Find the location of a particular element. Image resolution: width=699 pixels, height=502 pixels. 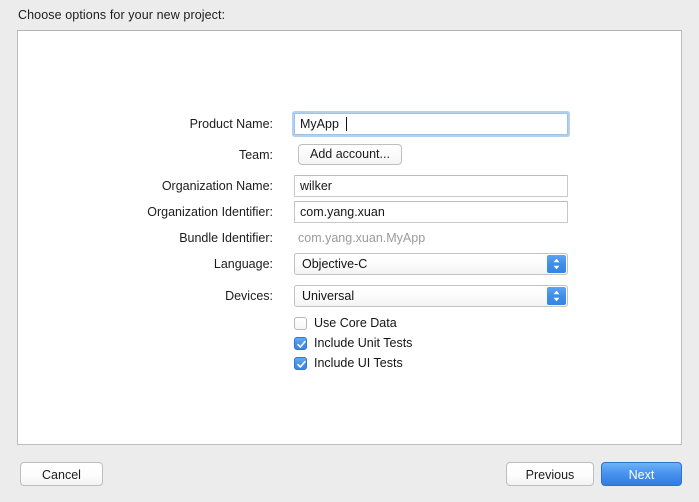

organization-name-label: Organization Name: is located at coordinates (217, 186).